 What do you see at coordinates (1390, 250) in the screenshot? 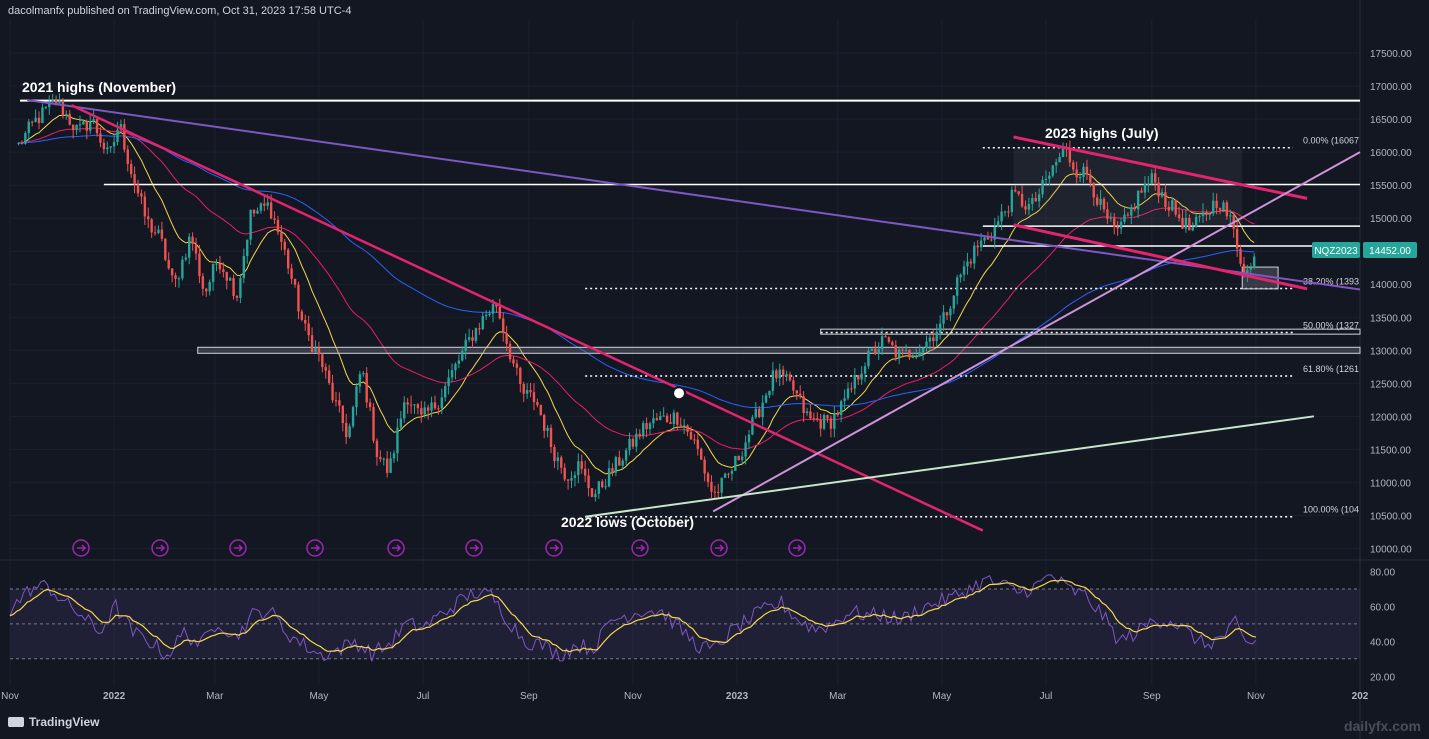
I see `last-price-badge: 14452.00` at bounding box center [1390, 250].